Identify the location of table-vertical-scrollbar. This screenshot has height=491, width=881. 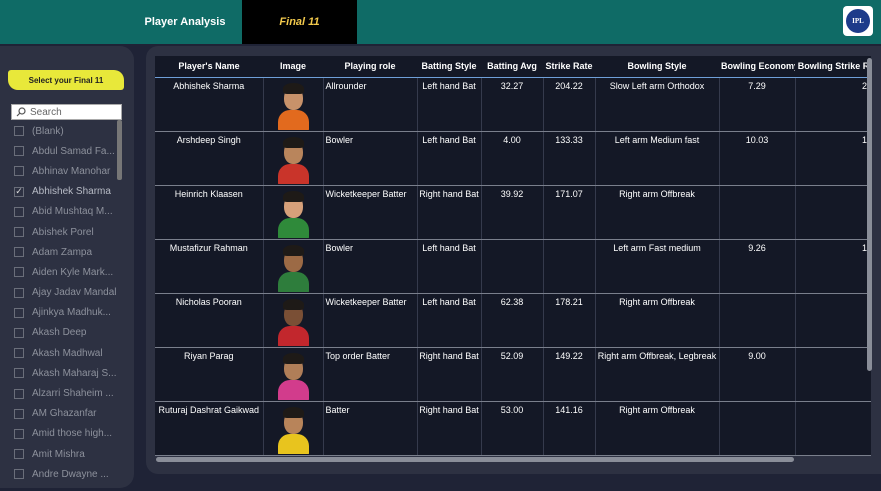
(869, 258).